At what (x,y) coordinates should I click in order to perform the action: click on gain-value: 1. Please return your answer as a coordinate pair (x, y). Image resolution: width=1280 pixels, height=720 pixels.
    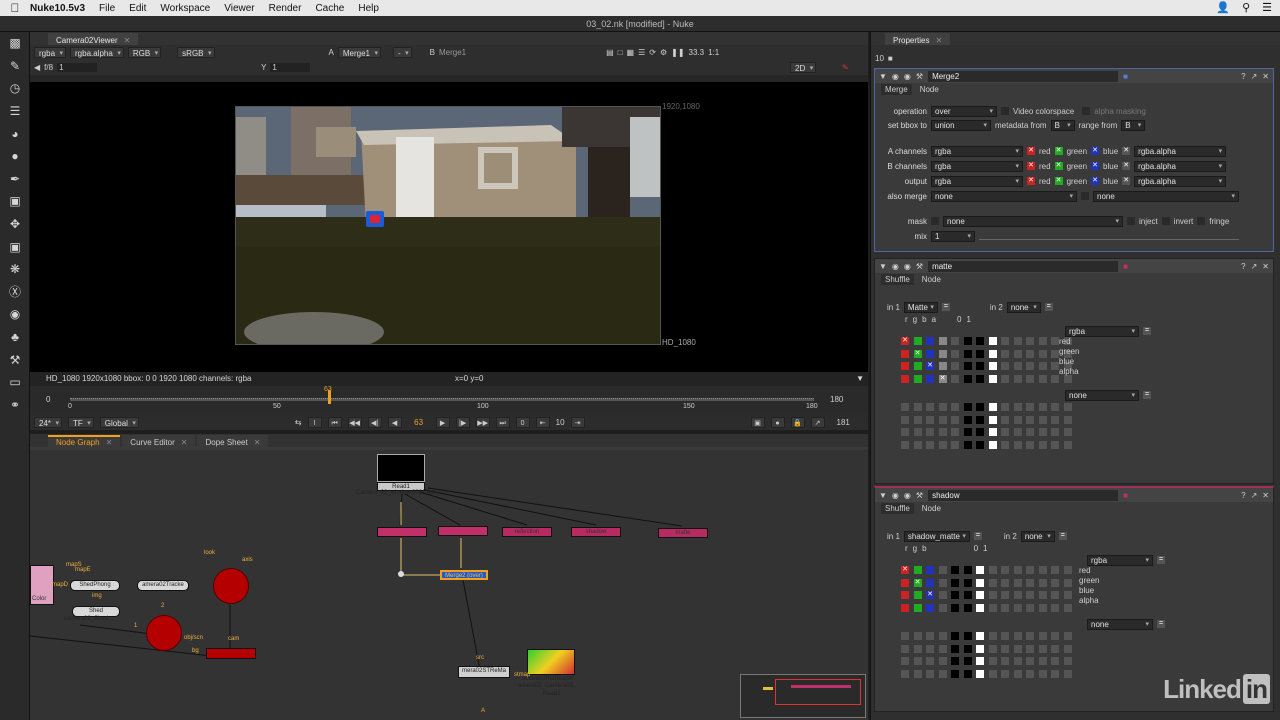
    Looking at the image, I should click on (77, 67).